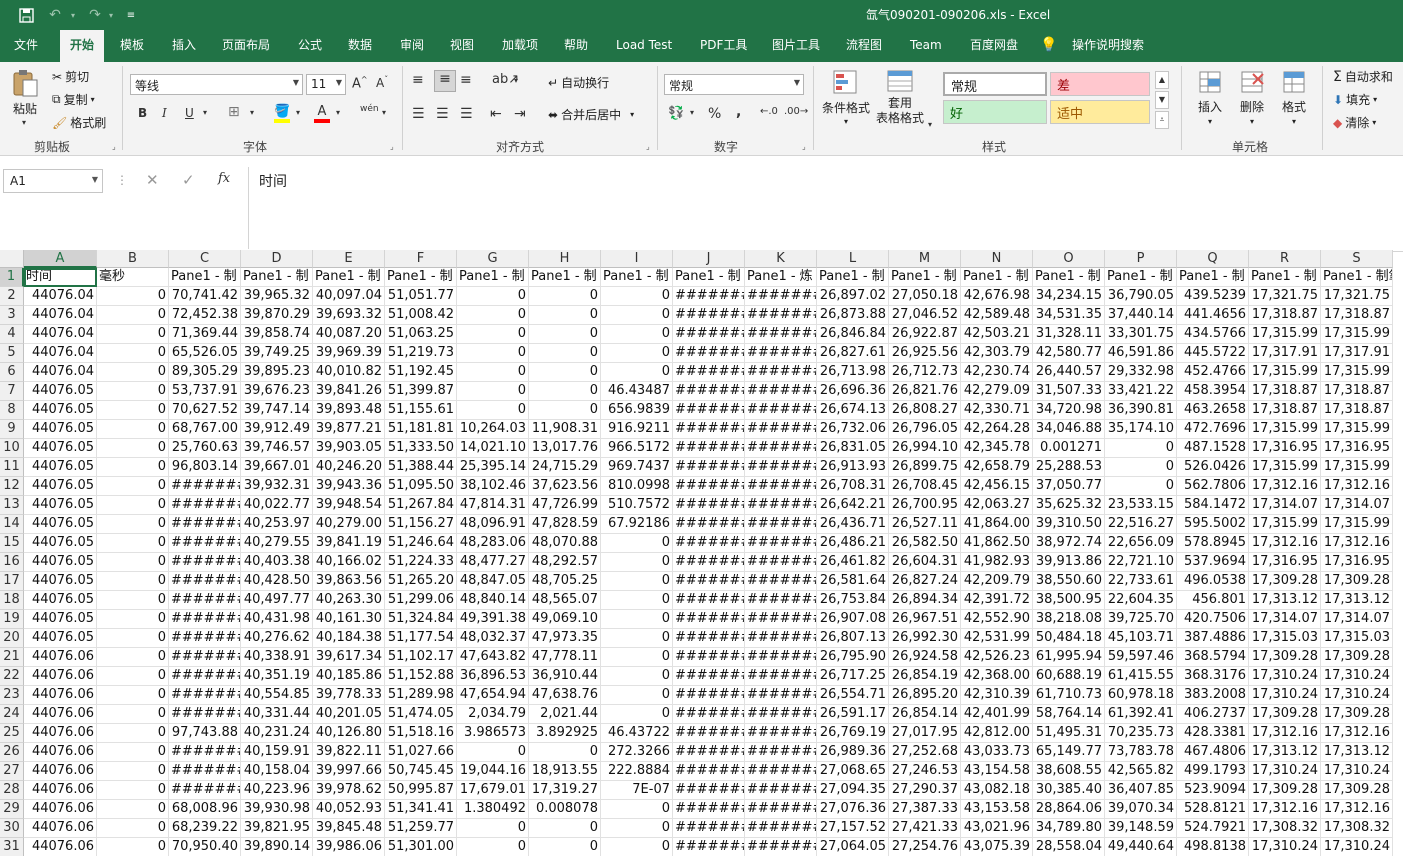 This screenshot has width=1403, height=856. Describe the element at coordinates (1141, 353) in the screenshot. I see `grid-cell: 46,591.86` at that location.